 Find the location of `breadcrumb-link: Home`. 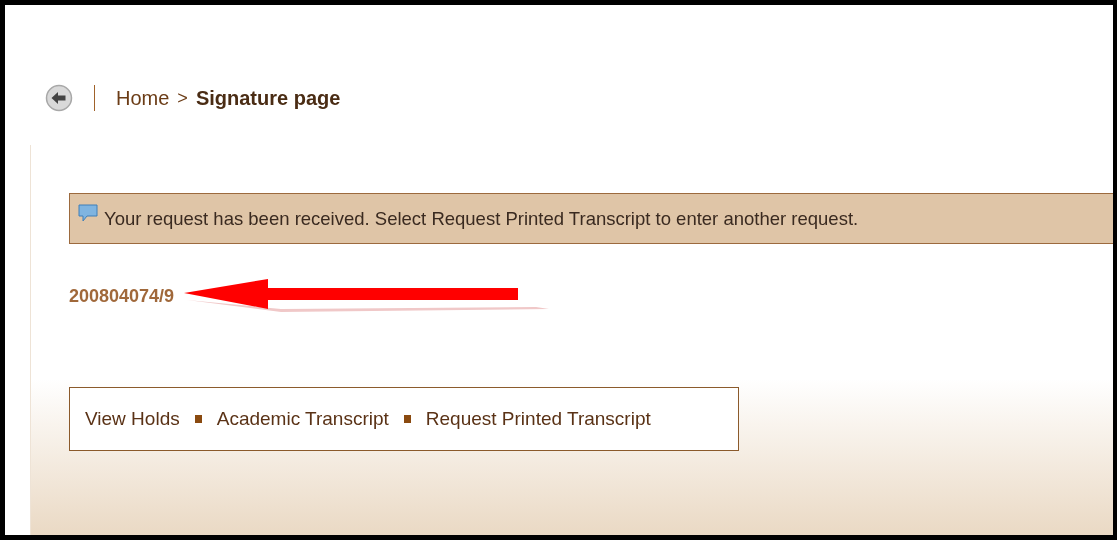

breadcrumb-link: Home is located at coordinates (143, 98).